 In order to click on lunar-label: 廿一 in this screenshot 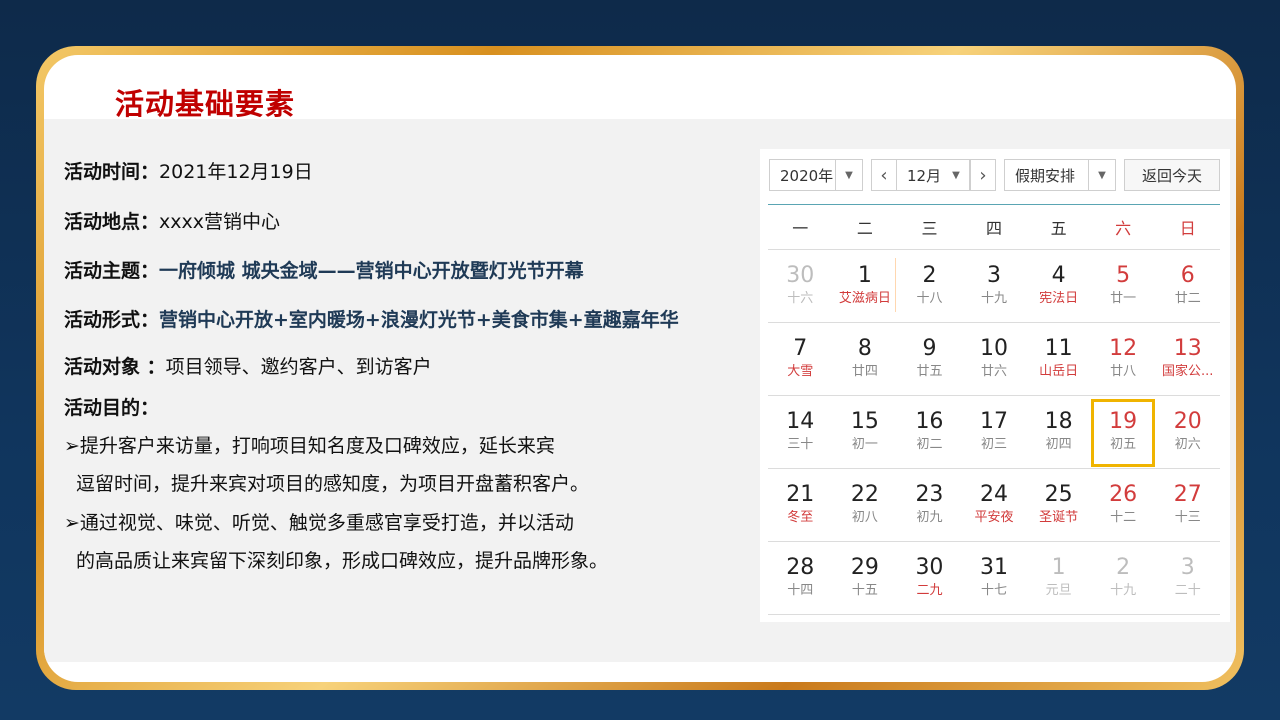, I will do `click(1123, 298)`.